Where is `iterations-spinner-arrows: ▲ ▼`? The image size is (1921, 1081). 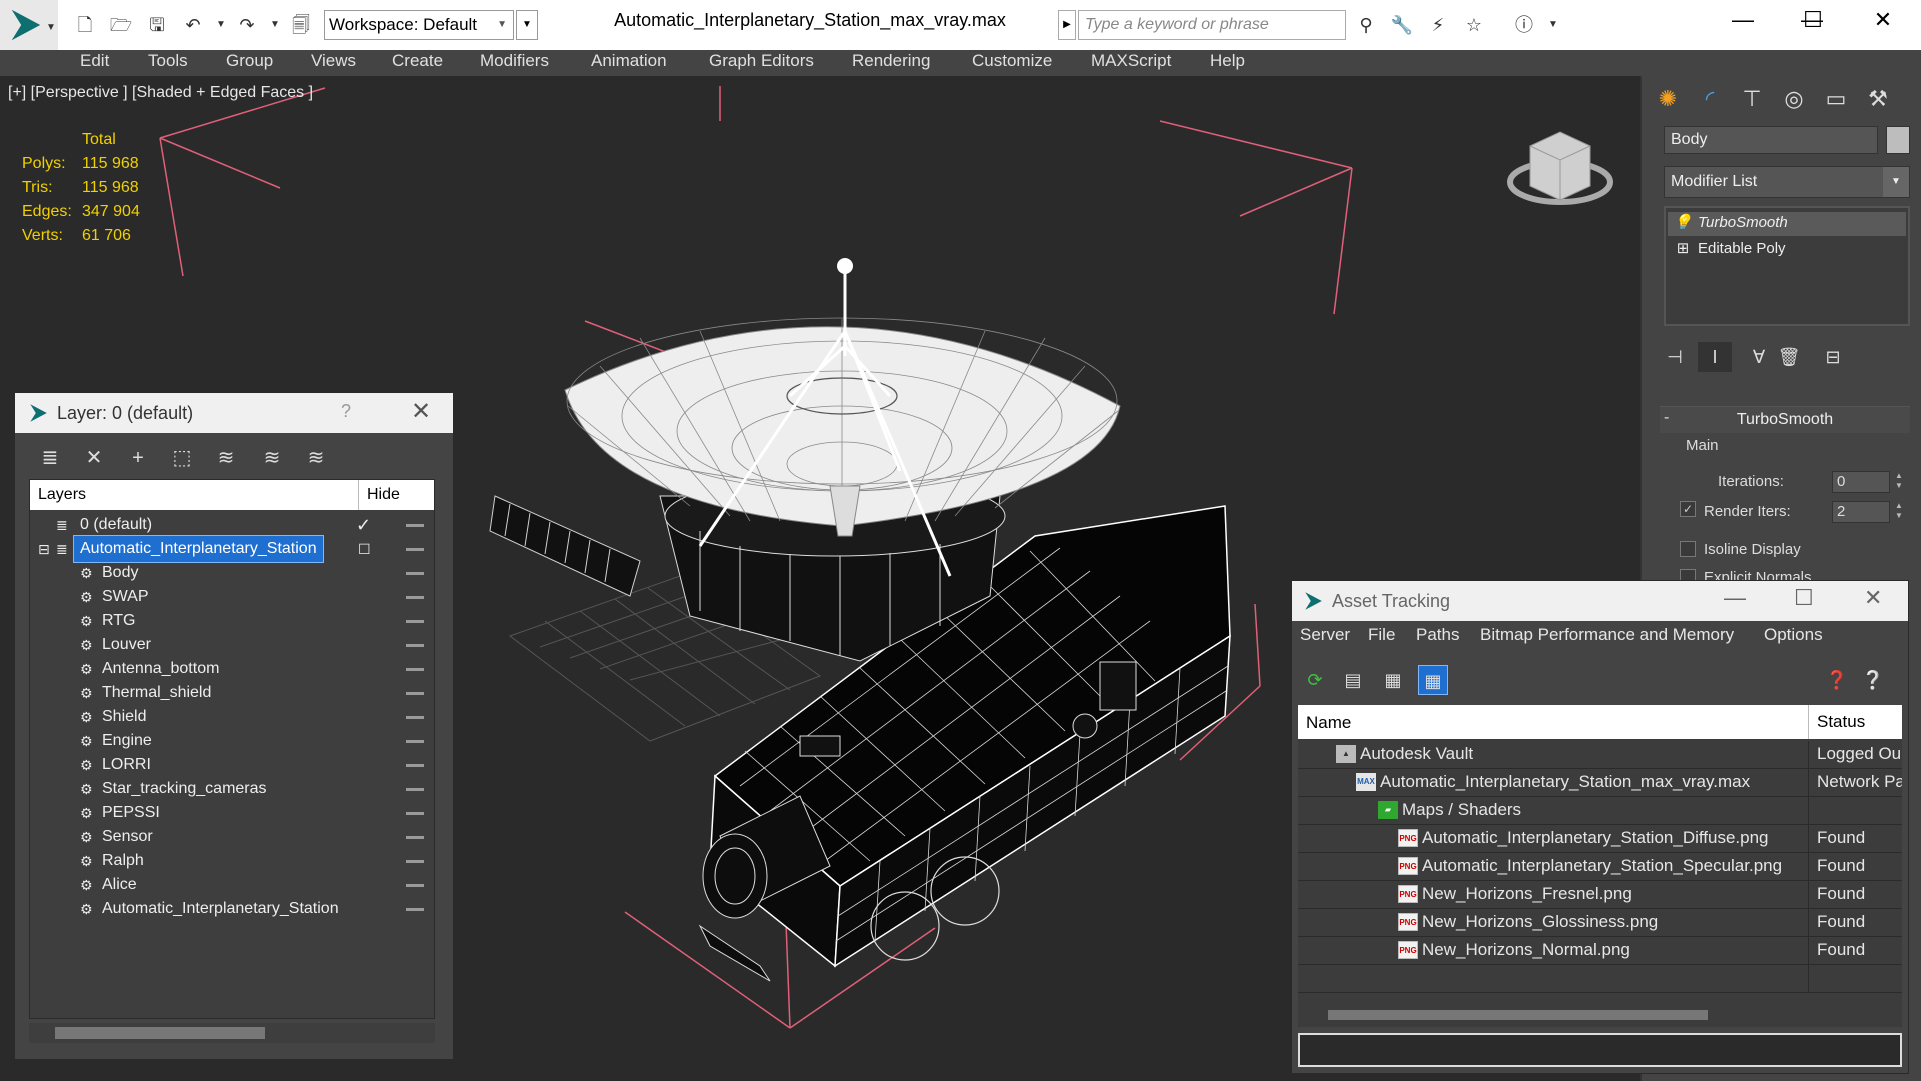
iterations-spinner-arrows: ▲ ▼ is located at coordinates (1899, 482).